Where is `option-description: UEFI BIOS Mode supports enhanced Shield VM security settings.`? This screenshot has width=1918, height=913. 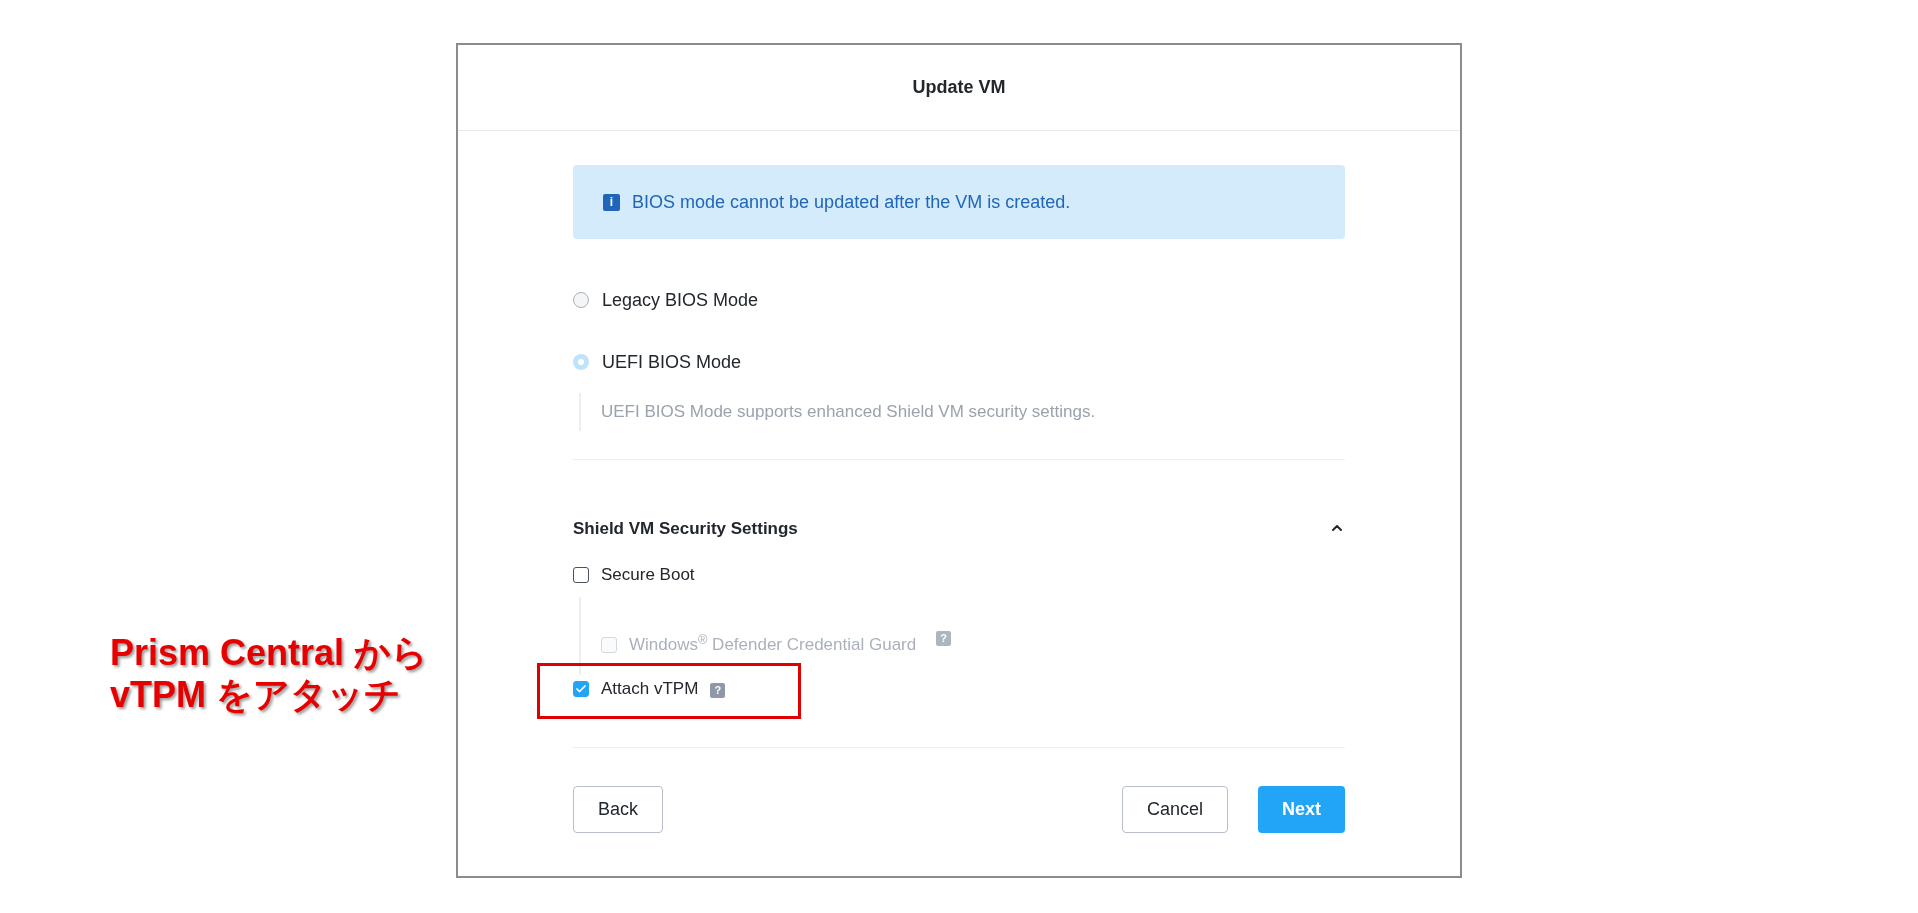
option-description: UEFI BIOS Mode supports enhanced Shield VM security settings. is located at coordinates (848, 411).